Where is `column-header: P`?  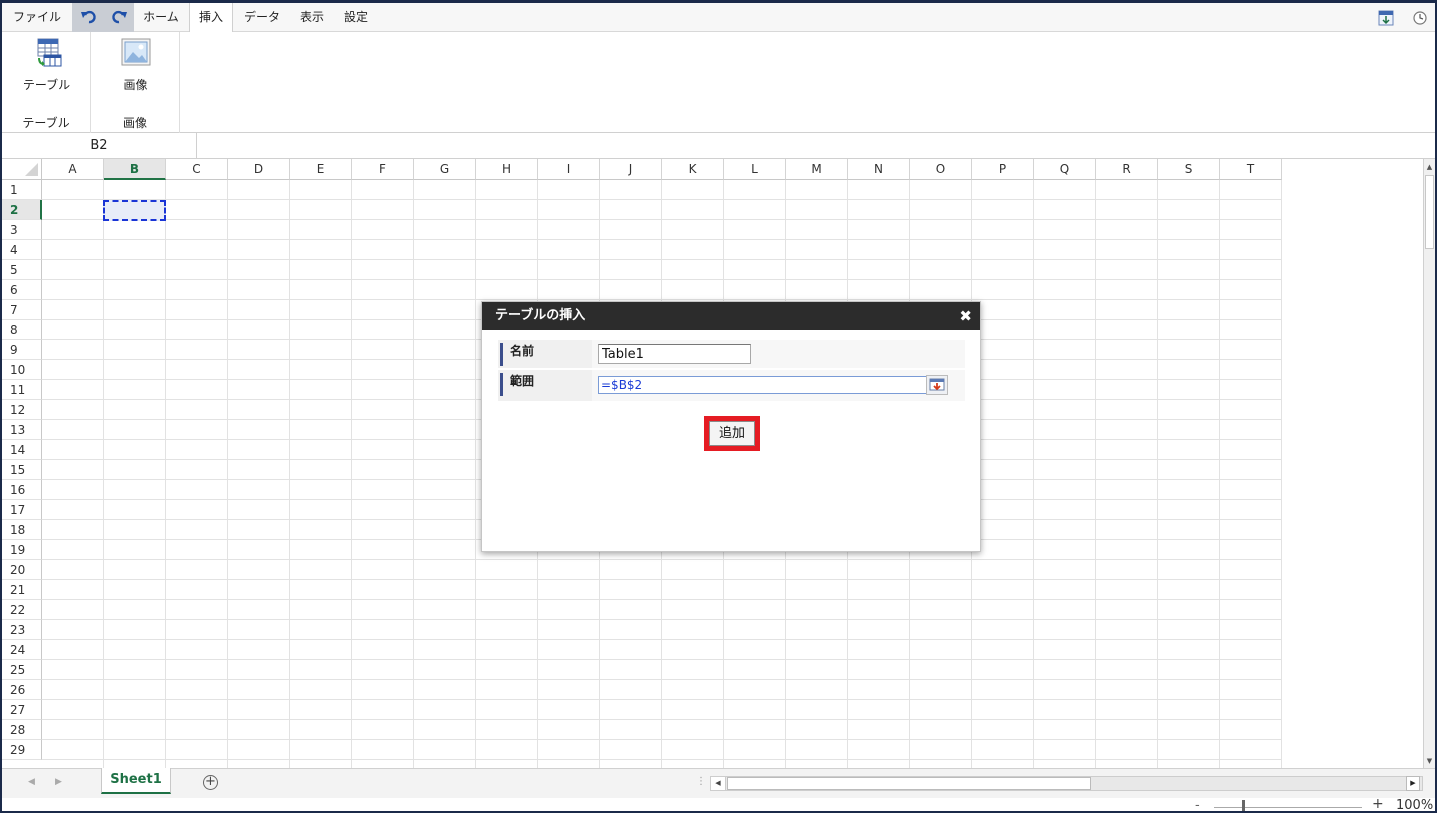 column-header: P is located at coordinates (1003, 169).